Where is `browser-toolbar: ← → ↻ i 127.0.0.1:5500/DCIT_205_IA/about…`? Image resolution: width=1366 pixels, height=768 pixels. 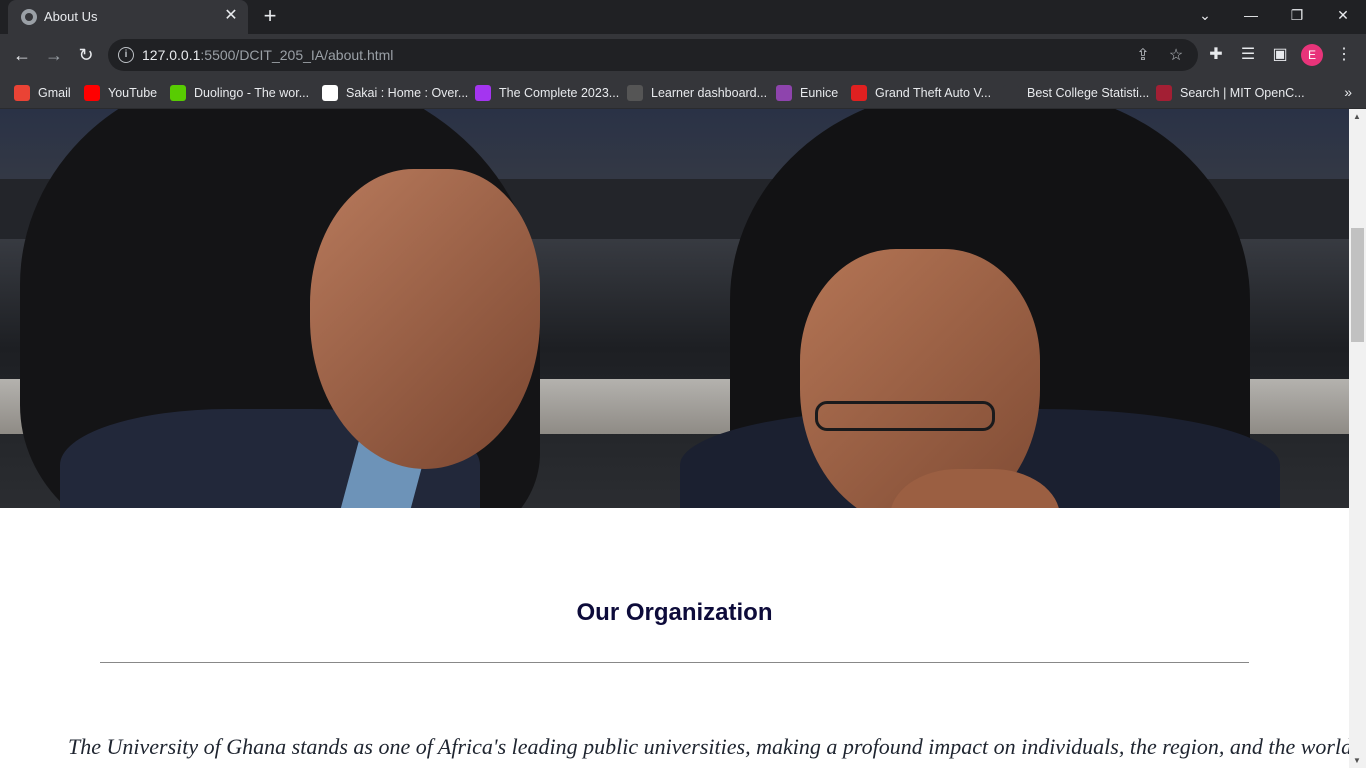
browser-toolbar: ← → ↻ i 127.0.0.1:5500/DCIT_205_IA/about… is located at coordinates (683, 55).